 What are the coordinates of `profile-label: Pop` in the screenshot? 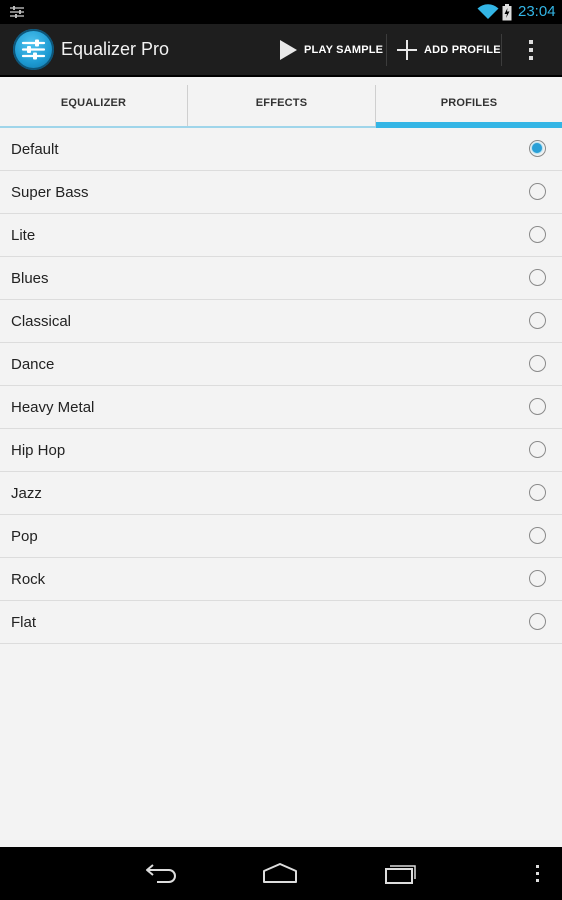 It's located at (24, 536).